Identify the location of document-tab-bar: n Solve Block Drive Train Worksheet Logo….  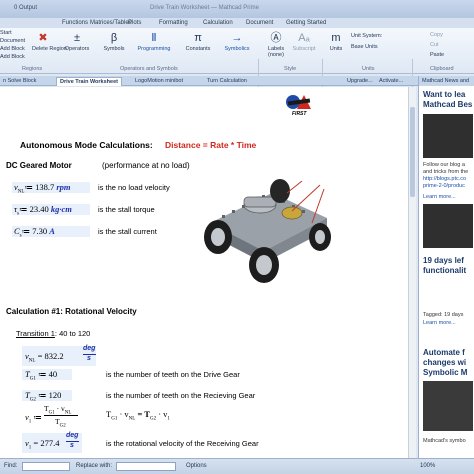
(237, 81).